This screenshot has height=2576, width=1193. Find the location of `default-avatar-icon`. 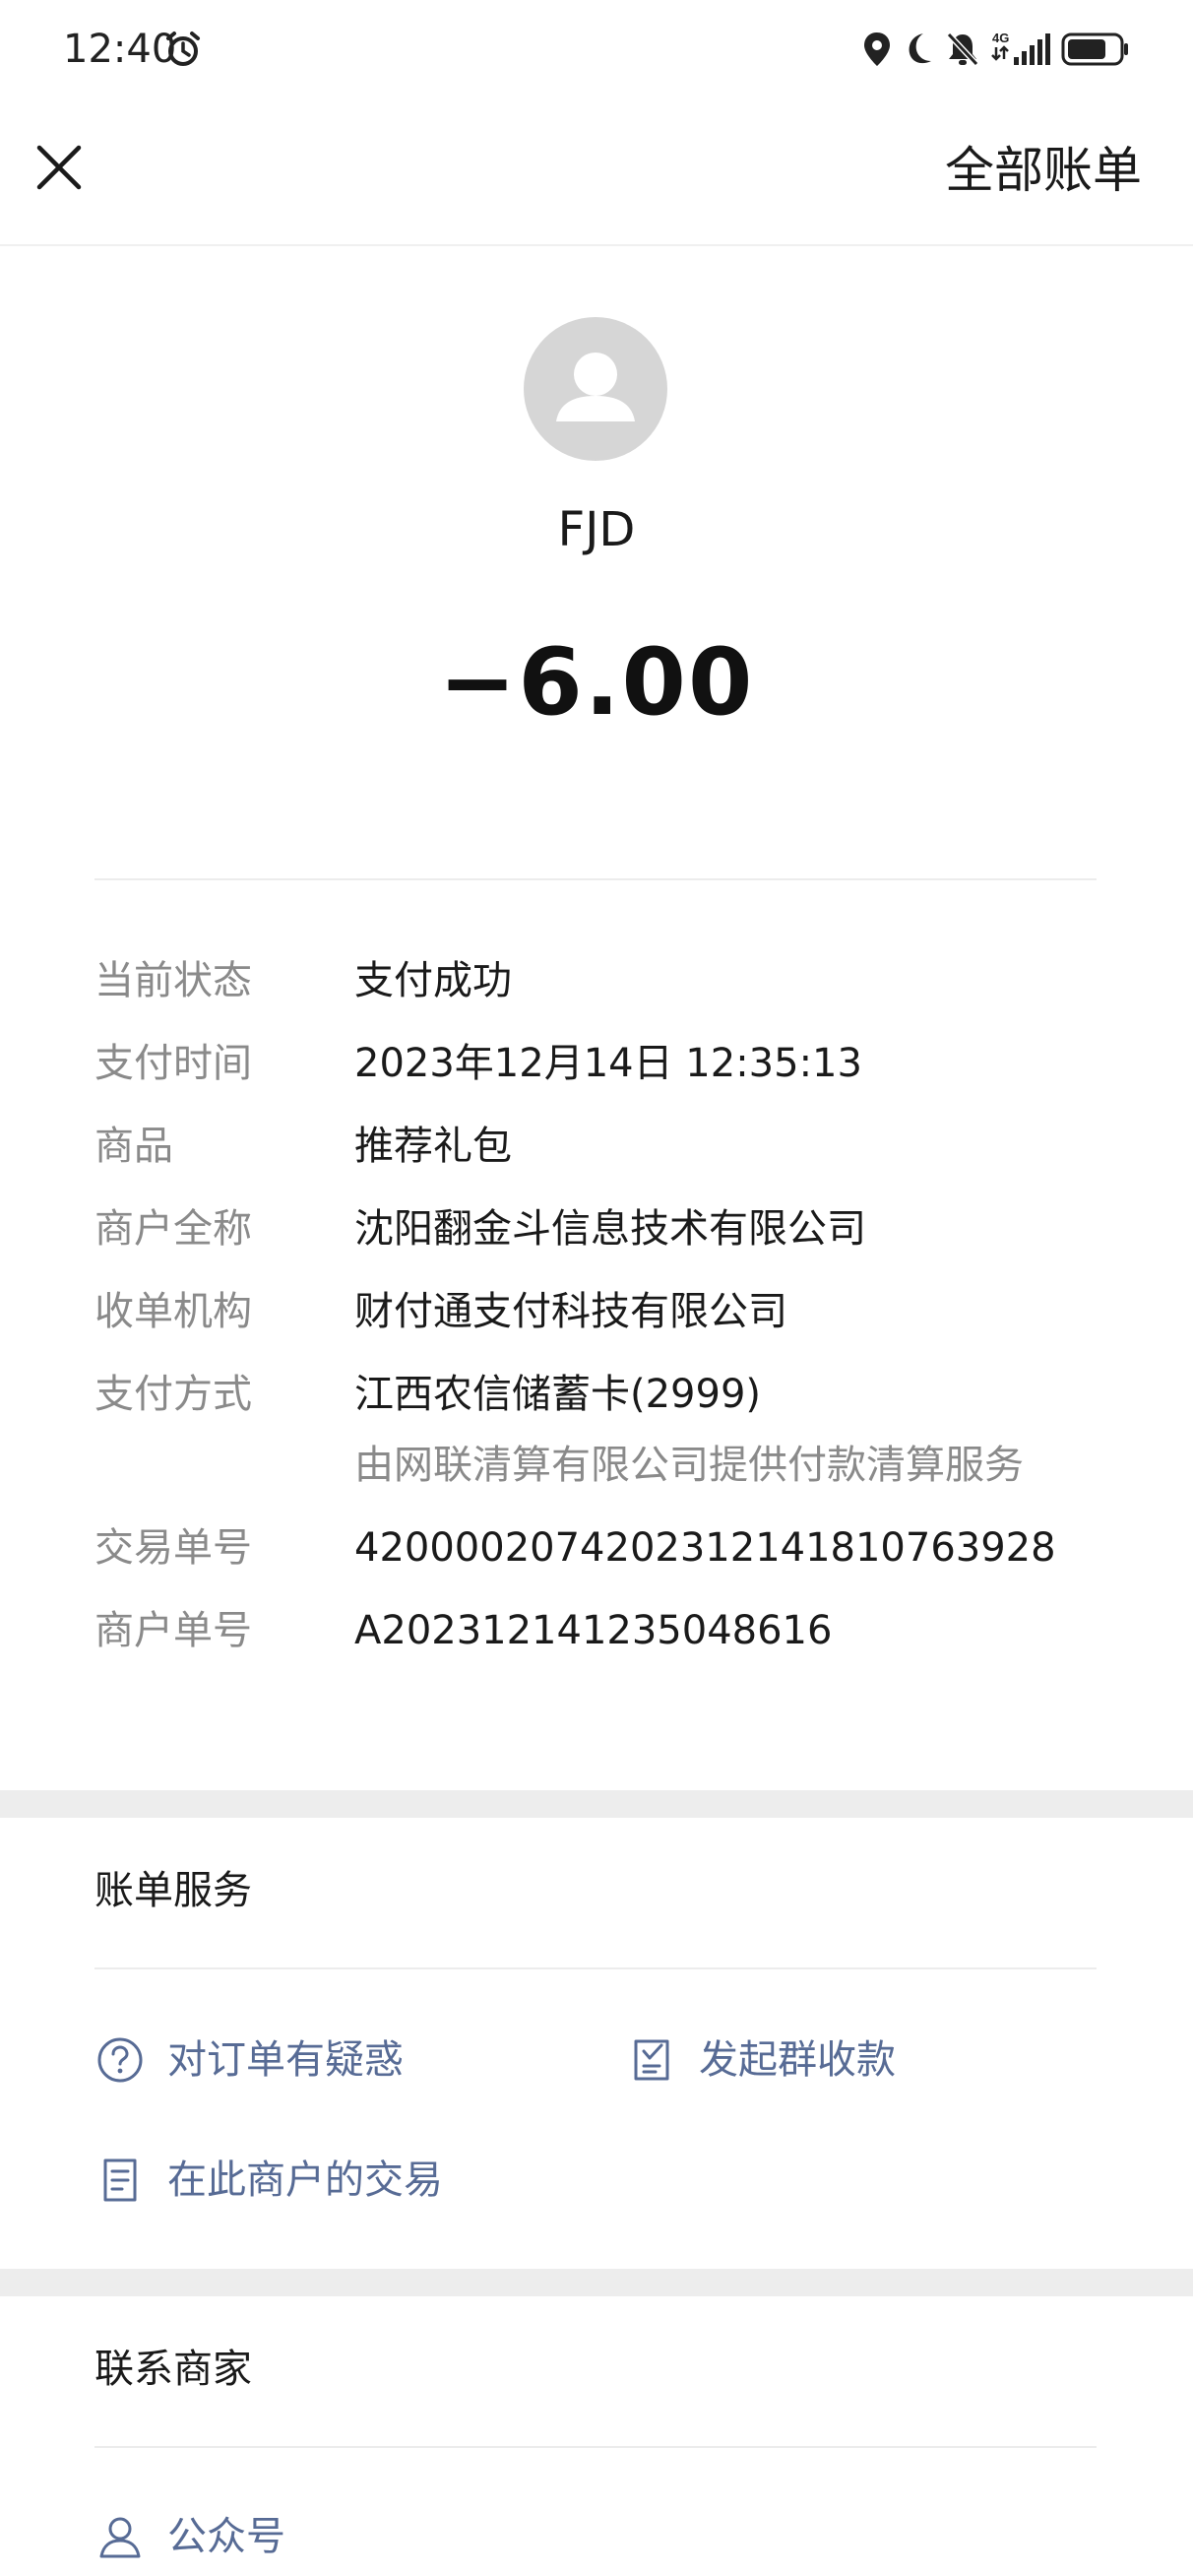

default-avatar-icon is located at coordinates (595, 387).